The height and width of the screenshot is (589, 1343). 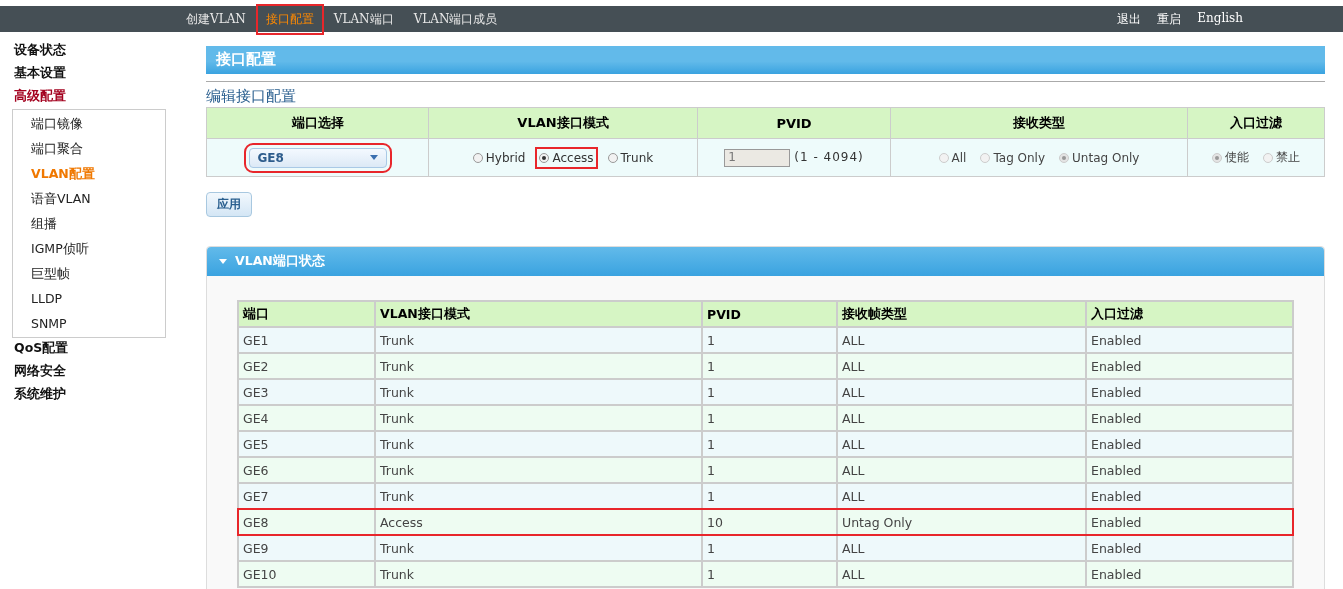 I want to click on table-cell: GE1, so click(x=306, y=340).